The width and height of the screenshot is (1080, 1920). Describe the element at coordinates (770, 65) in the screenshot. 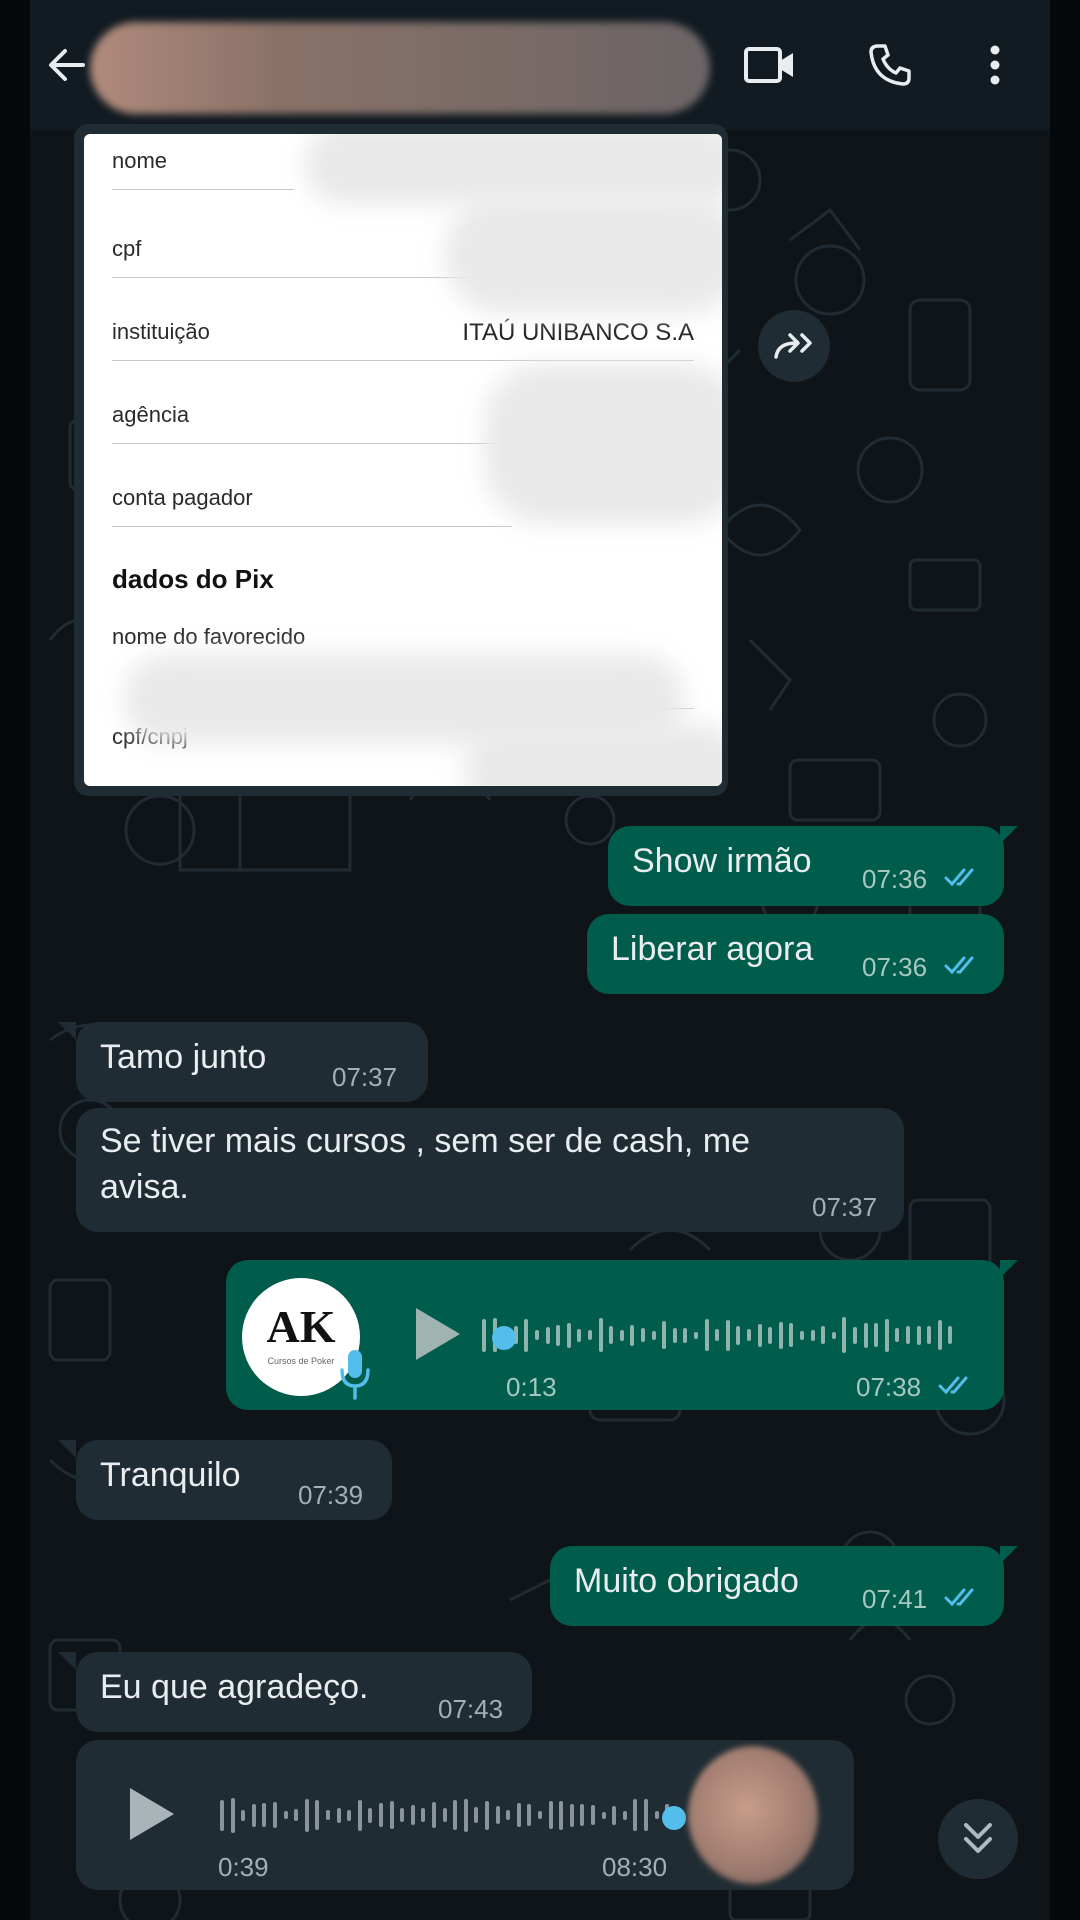

I see `video-call-button` at that location.